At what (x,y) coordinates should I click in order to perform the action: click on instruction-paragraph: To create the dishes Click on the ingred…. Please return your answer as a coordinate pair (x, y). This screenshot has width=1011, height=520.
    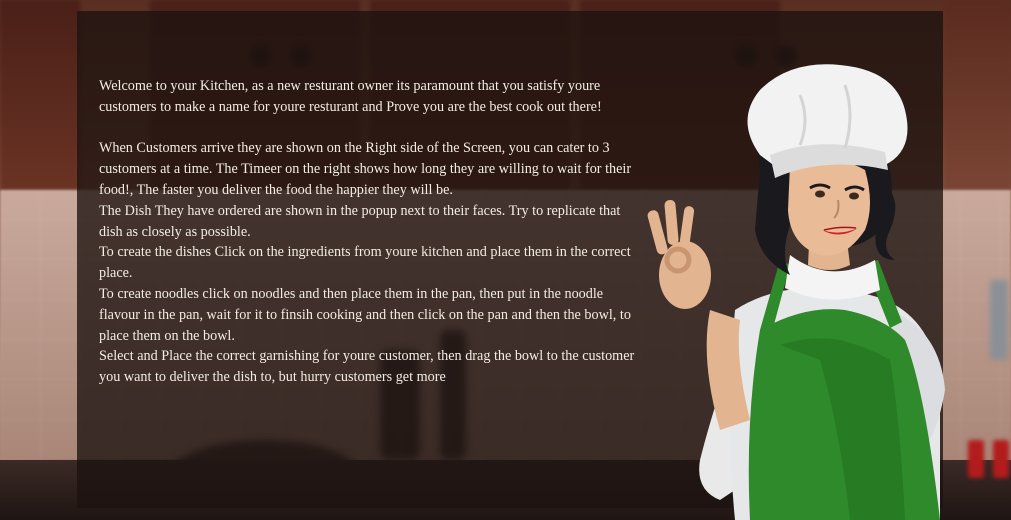
    Looking at the image, I should click on (365, 263).